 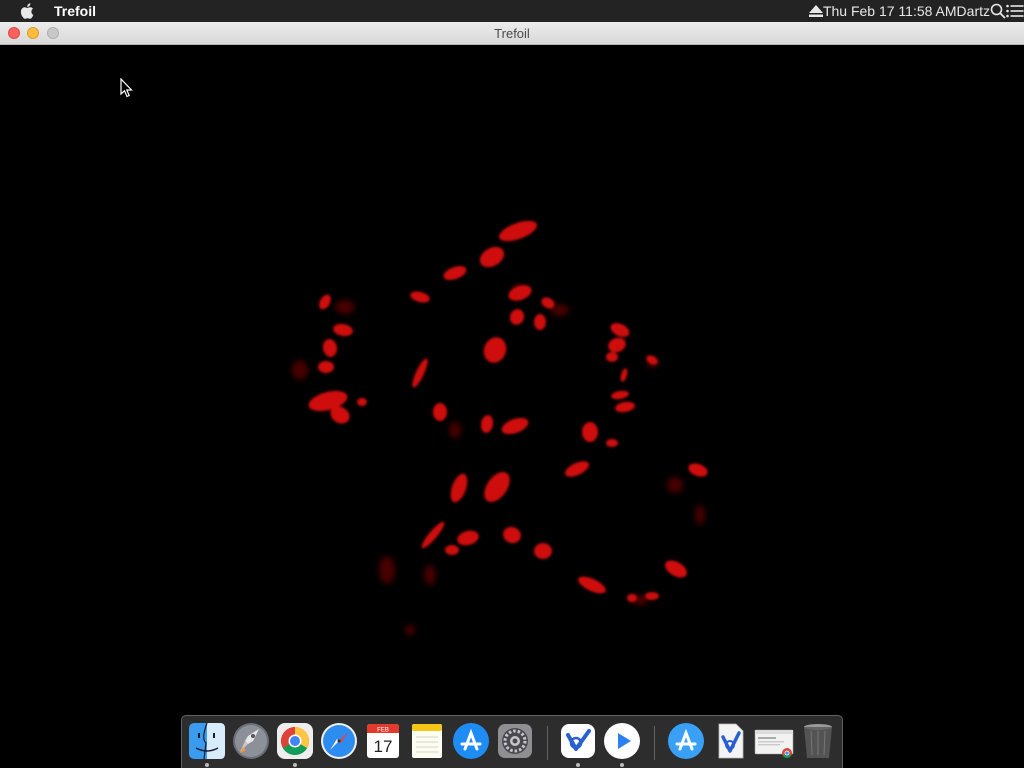 I want to click on dock-finder, so click(x=207, y=744).